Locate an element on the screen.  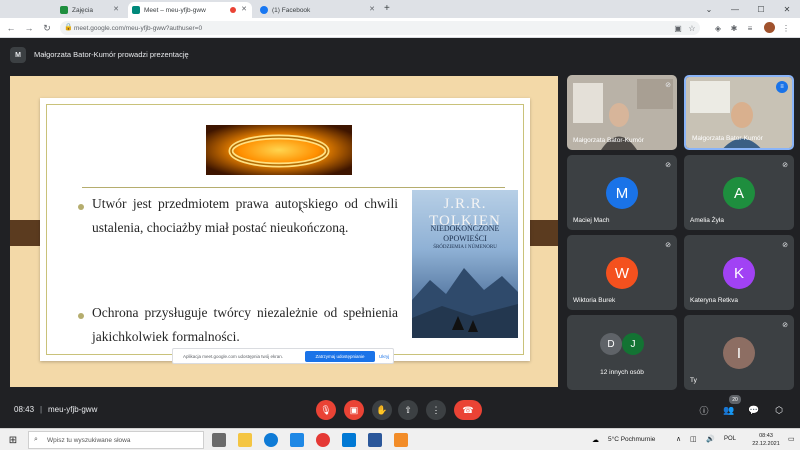
new-tab-button: + is located at coordinates (387, 8).